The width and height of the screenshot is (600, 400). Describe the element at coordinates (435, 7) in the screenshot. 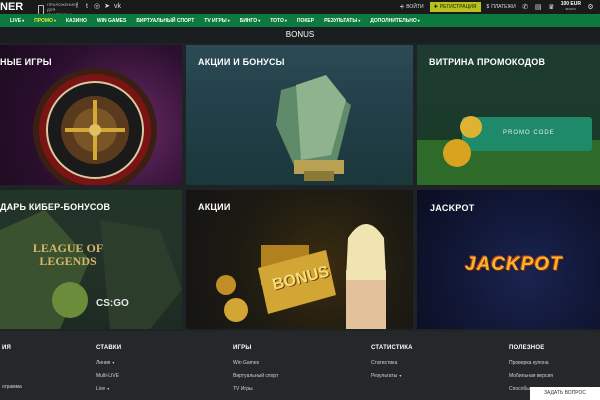

I see `user-plus-icon: ✚` at that location.